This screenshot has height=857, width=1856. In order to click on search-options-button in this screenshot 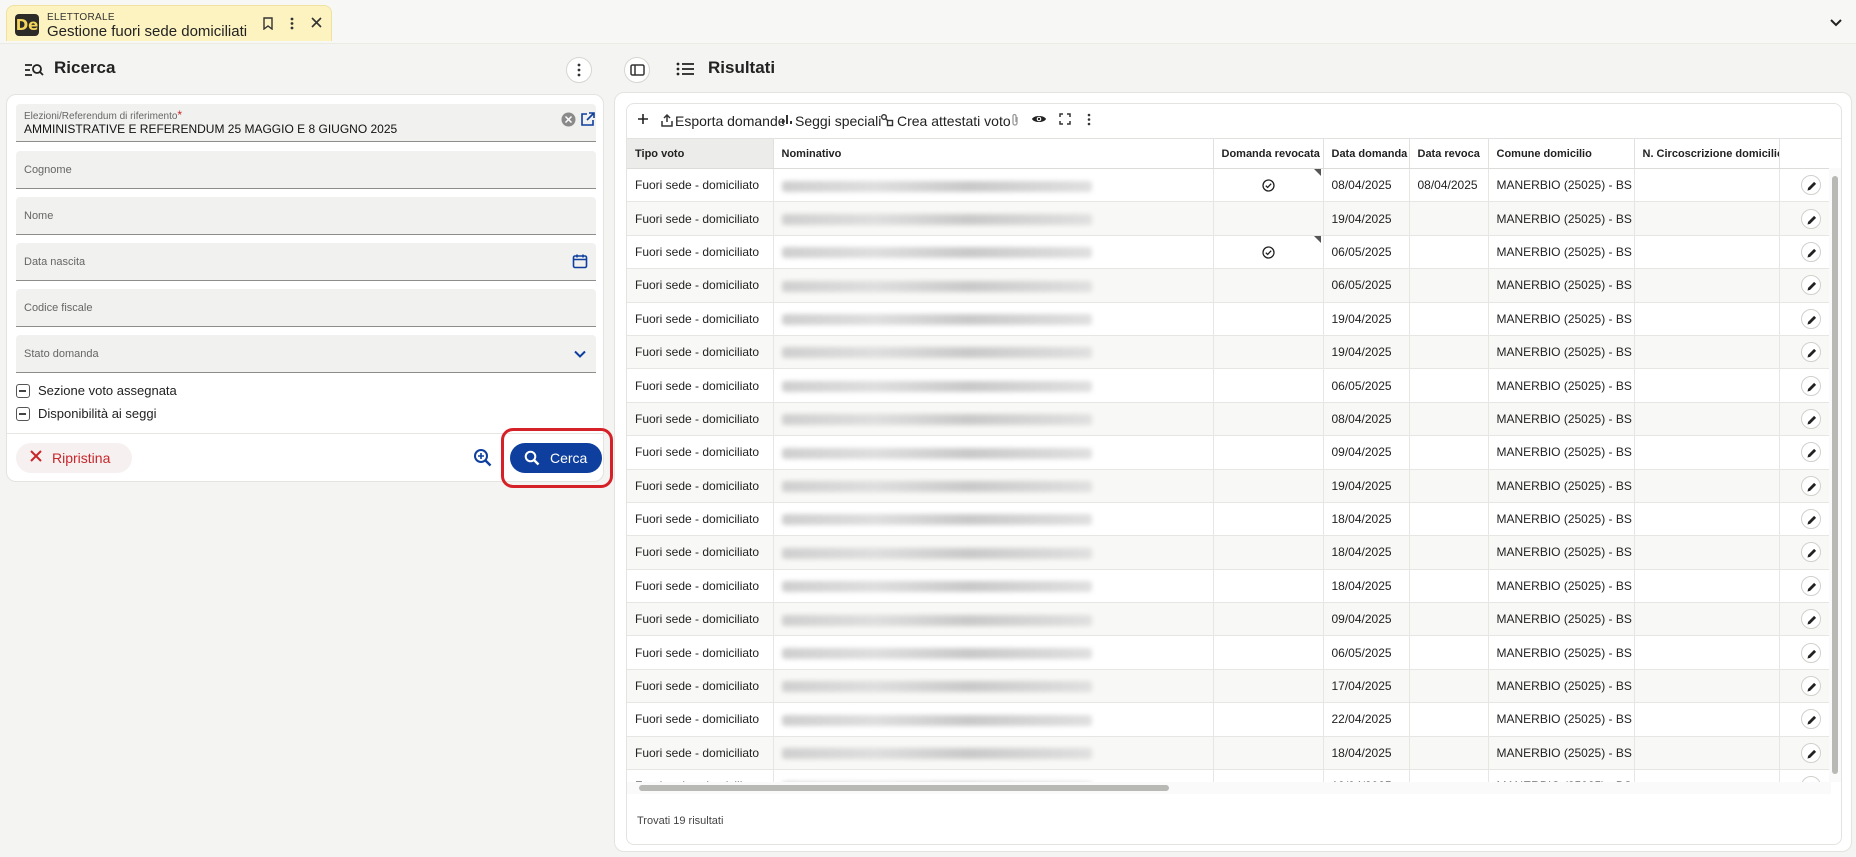, I will do `click(579, 70)`.